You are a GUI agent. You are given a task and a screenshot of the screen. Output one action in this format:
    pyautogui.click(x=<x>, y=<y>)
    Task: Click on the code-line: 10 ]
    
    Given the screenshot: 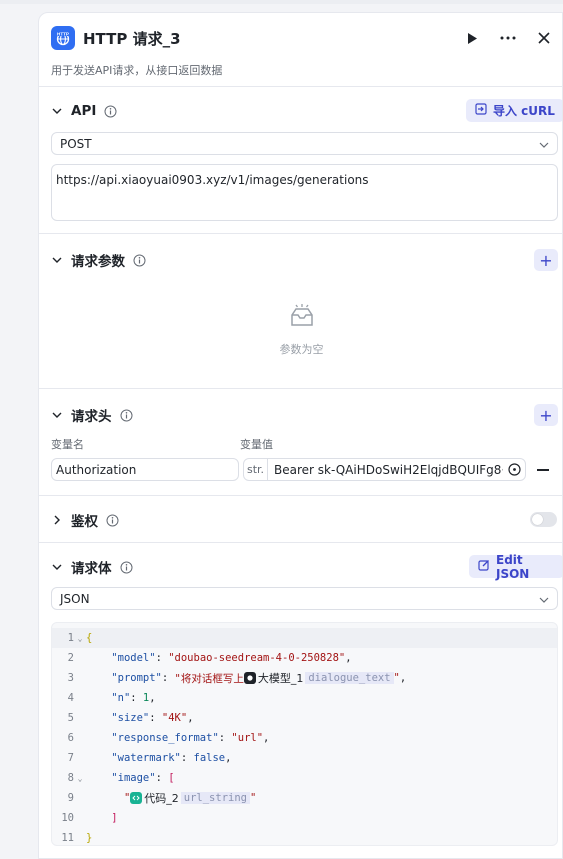 What is the action you would take?
    pyautogui.click(x=89, y=818)
    